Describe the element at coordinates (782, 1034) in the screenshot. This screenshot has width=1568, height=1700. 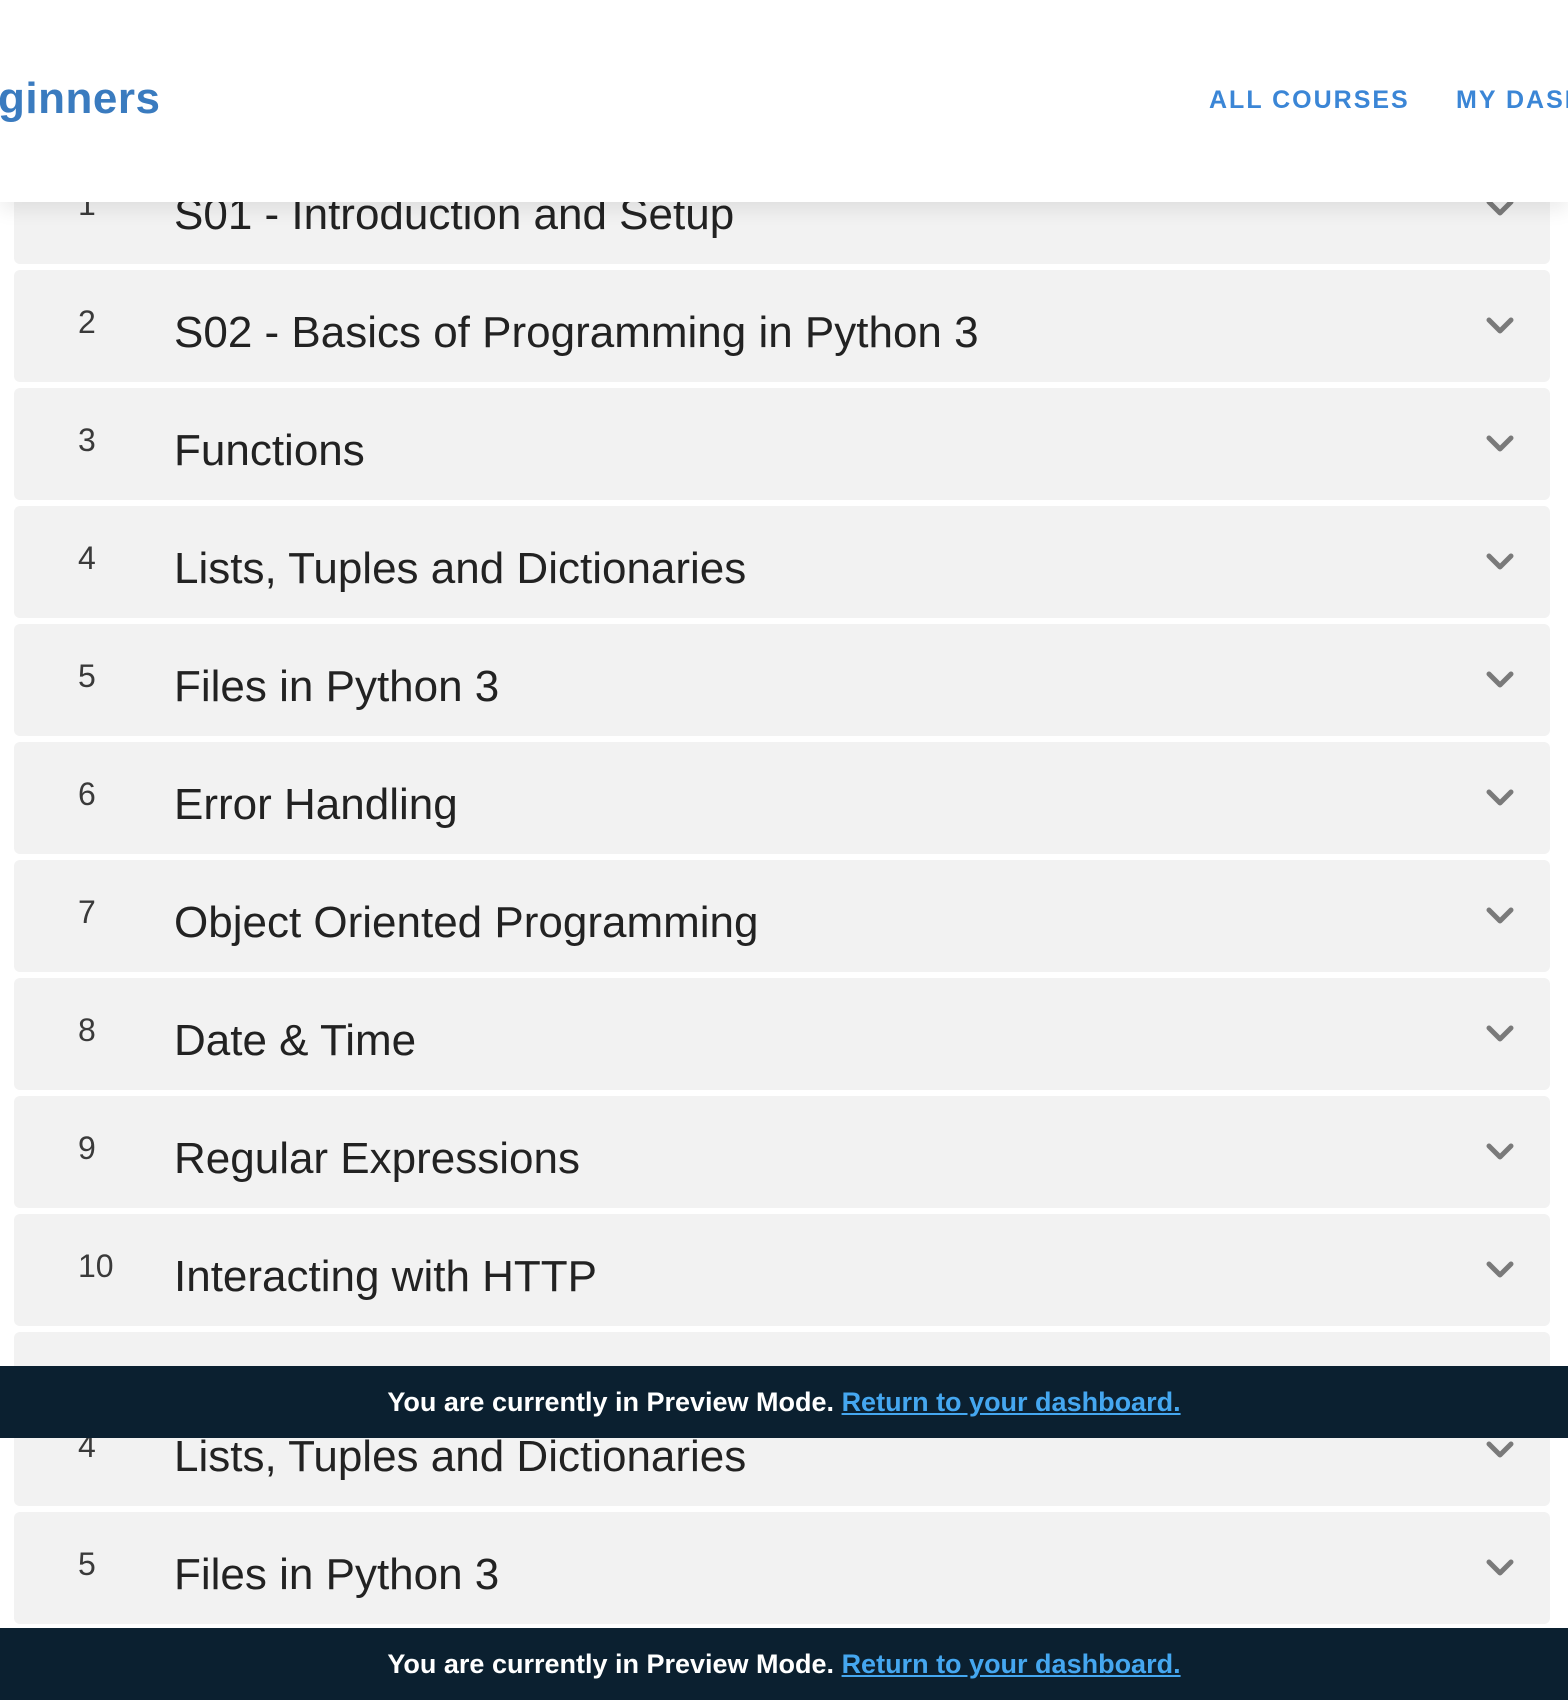
I see `section-row: 8 Date & Time` at that location.